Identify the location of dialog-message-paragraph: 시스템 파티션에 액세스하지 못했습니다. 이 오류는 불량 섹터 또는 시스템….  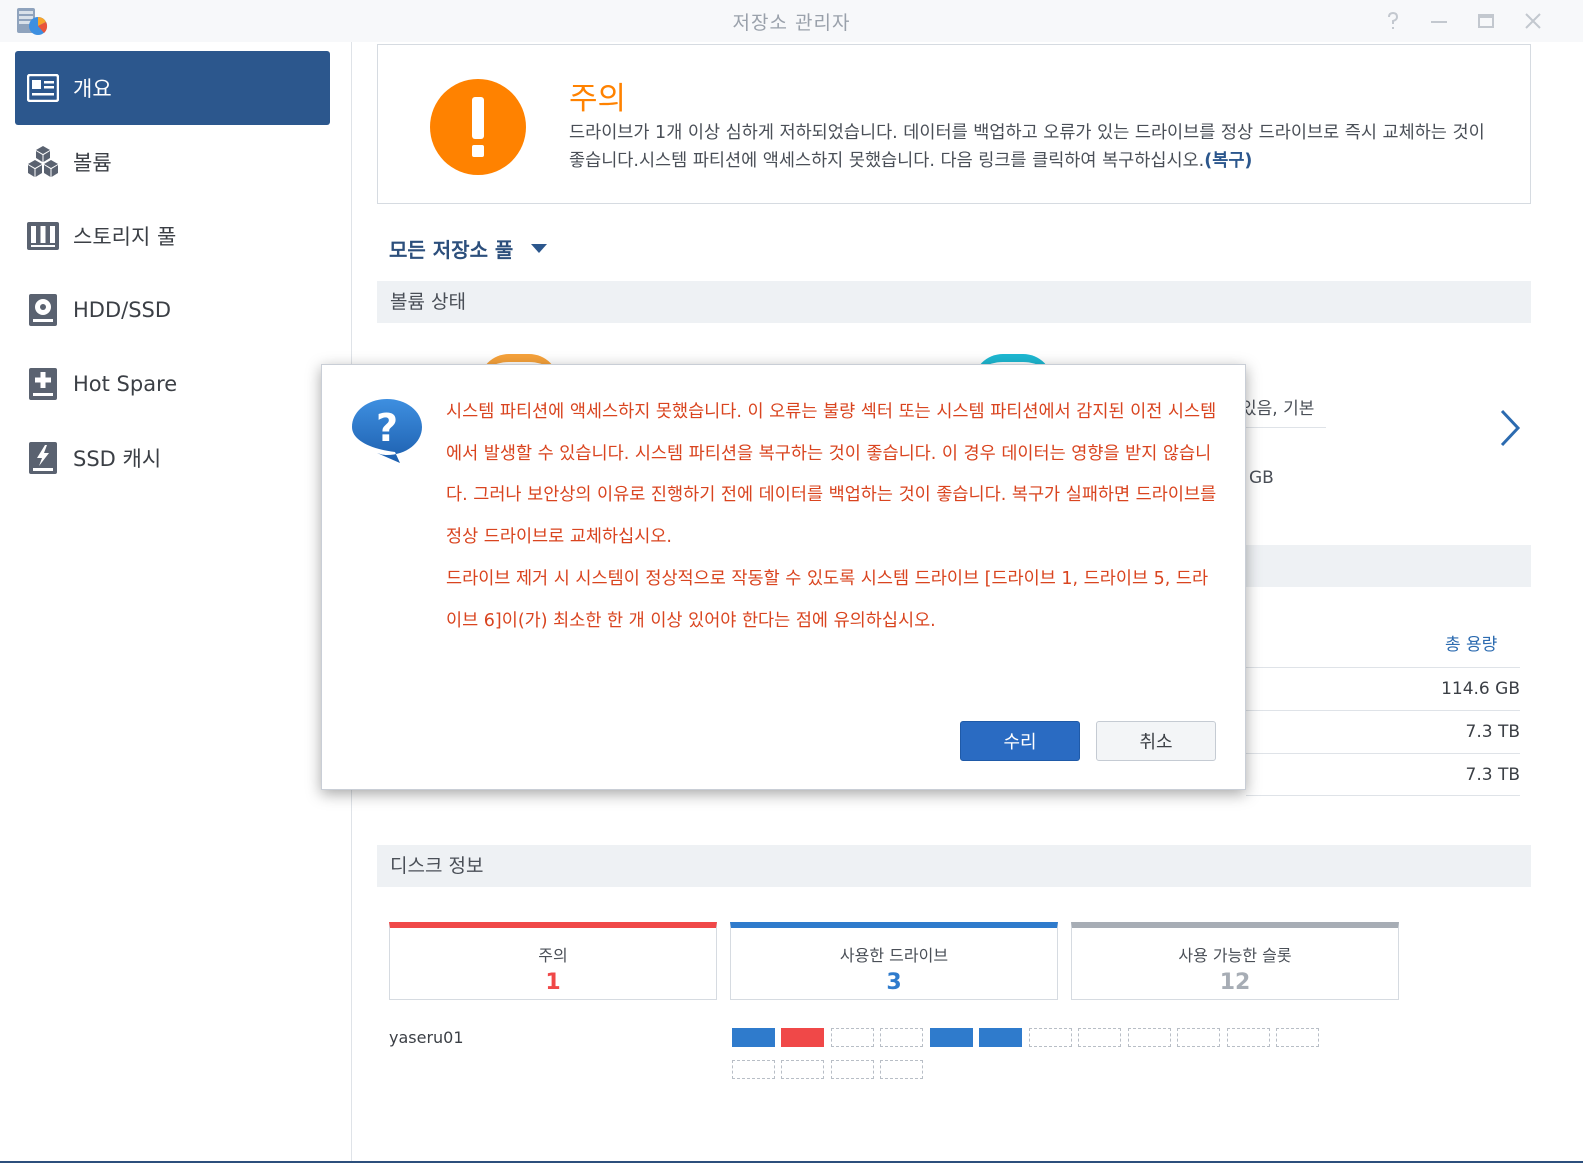
(831, 475).